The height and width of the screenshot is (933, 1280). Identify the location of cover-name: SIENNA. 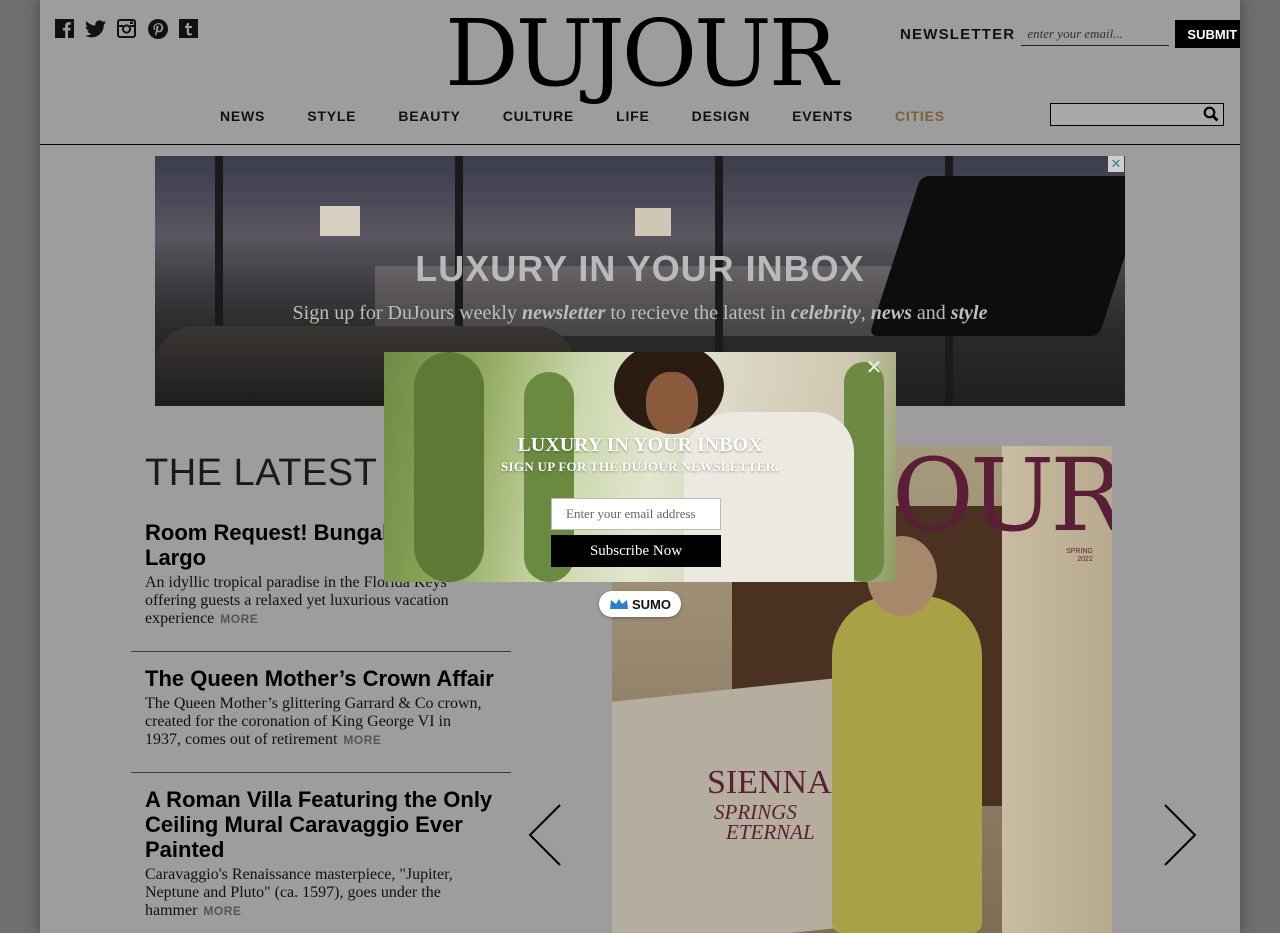
(769, 782).